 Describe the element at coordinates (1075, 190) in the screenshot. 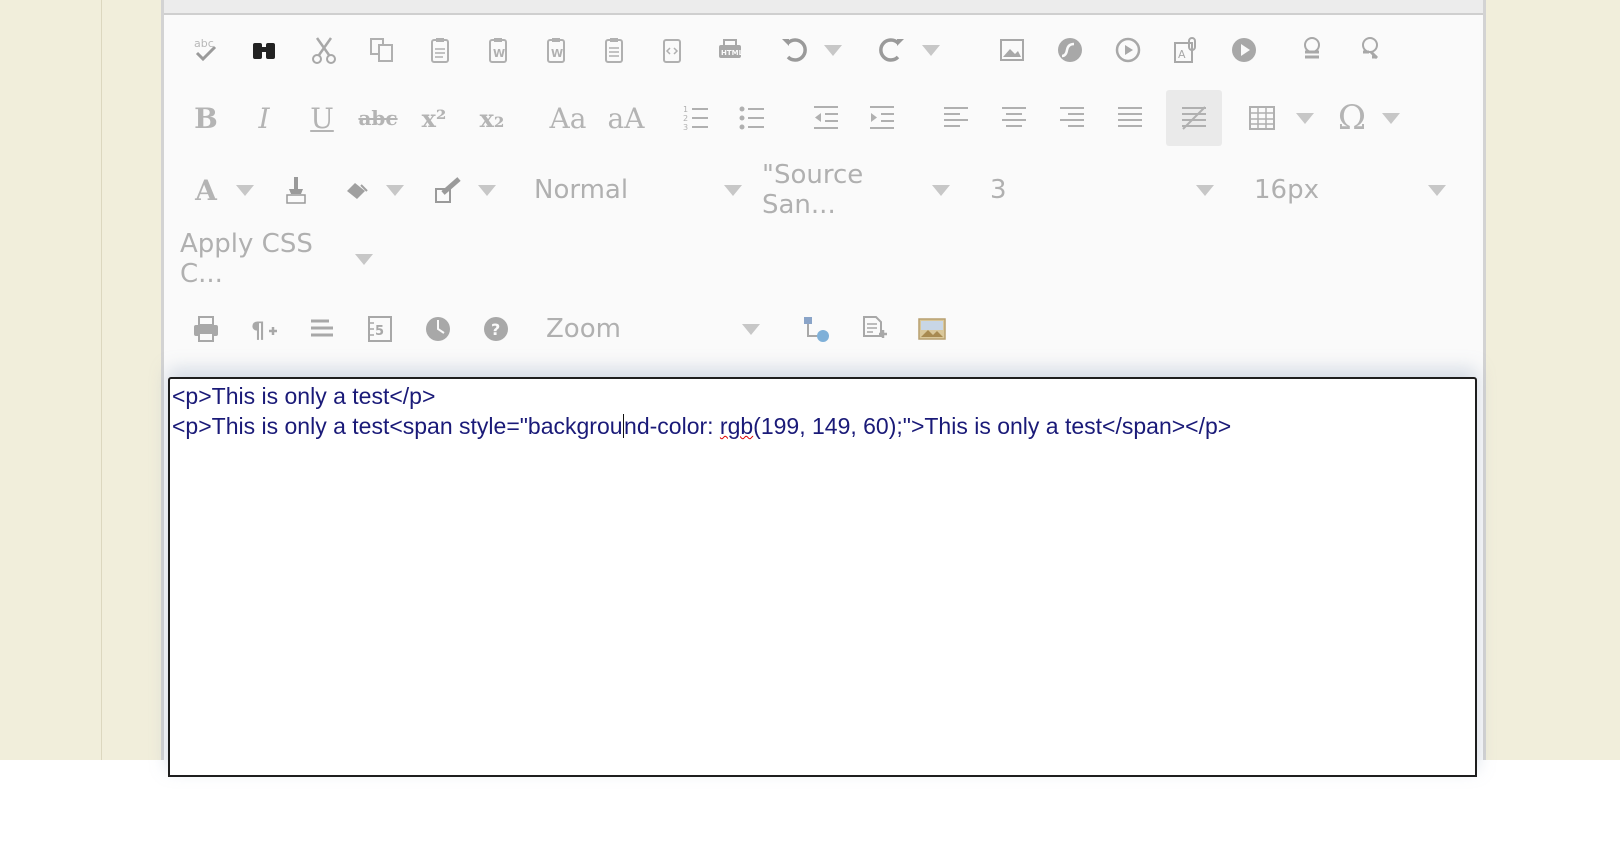

I see `font-size-dropdown: 3` at that location.